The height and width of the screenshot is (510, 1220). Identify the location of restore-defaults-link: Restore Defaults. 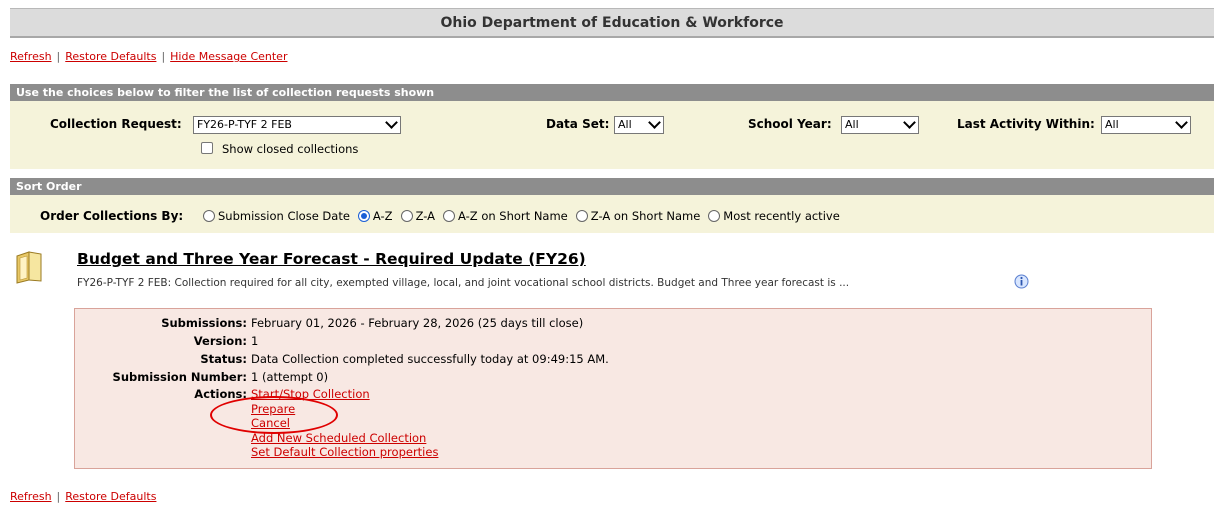
(110, 56).